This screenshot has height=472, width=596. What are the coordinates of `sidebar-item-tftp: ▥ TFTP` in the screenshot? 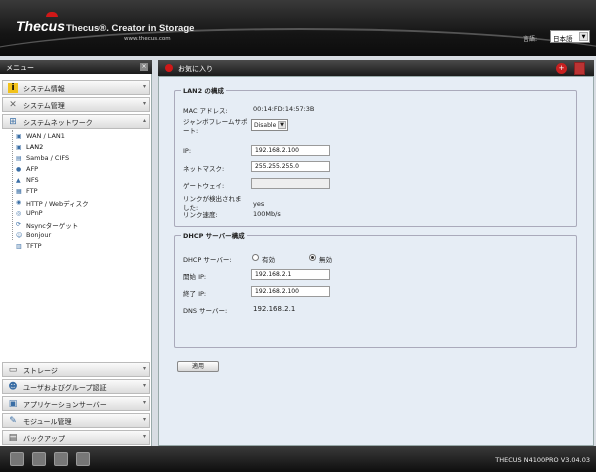 It's located at (29, 246).